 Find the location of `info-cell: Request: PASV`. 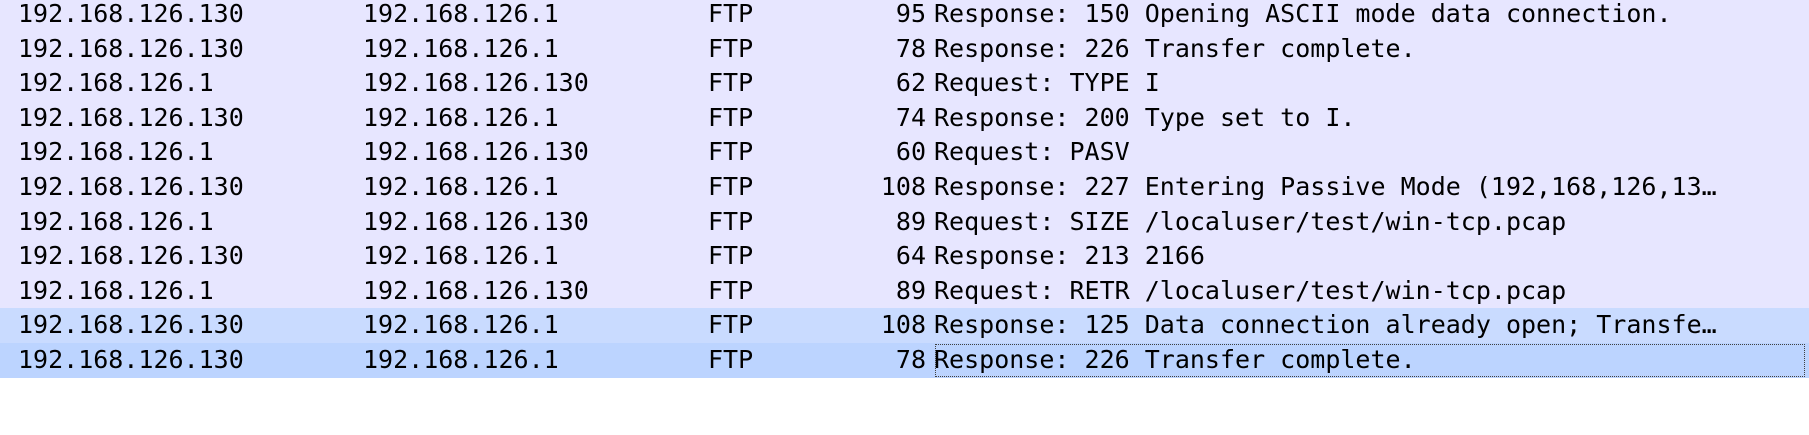

info-cell: Request: PASV is located at coordinates (1032, 152).